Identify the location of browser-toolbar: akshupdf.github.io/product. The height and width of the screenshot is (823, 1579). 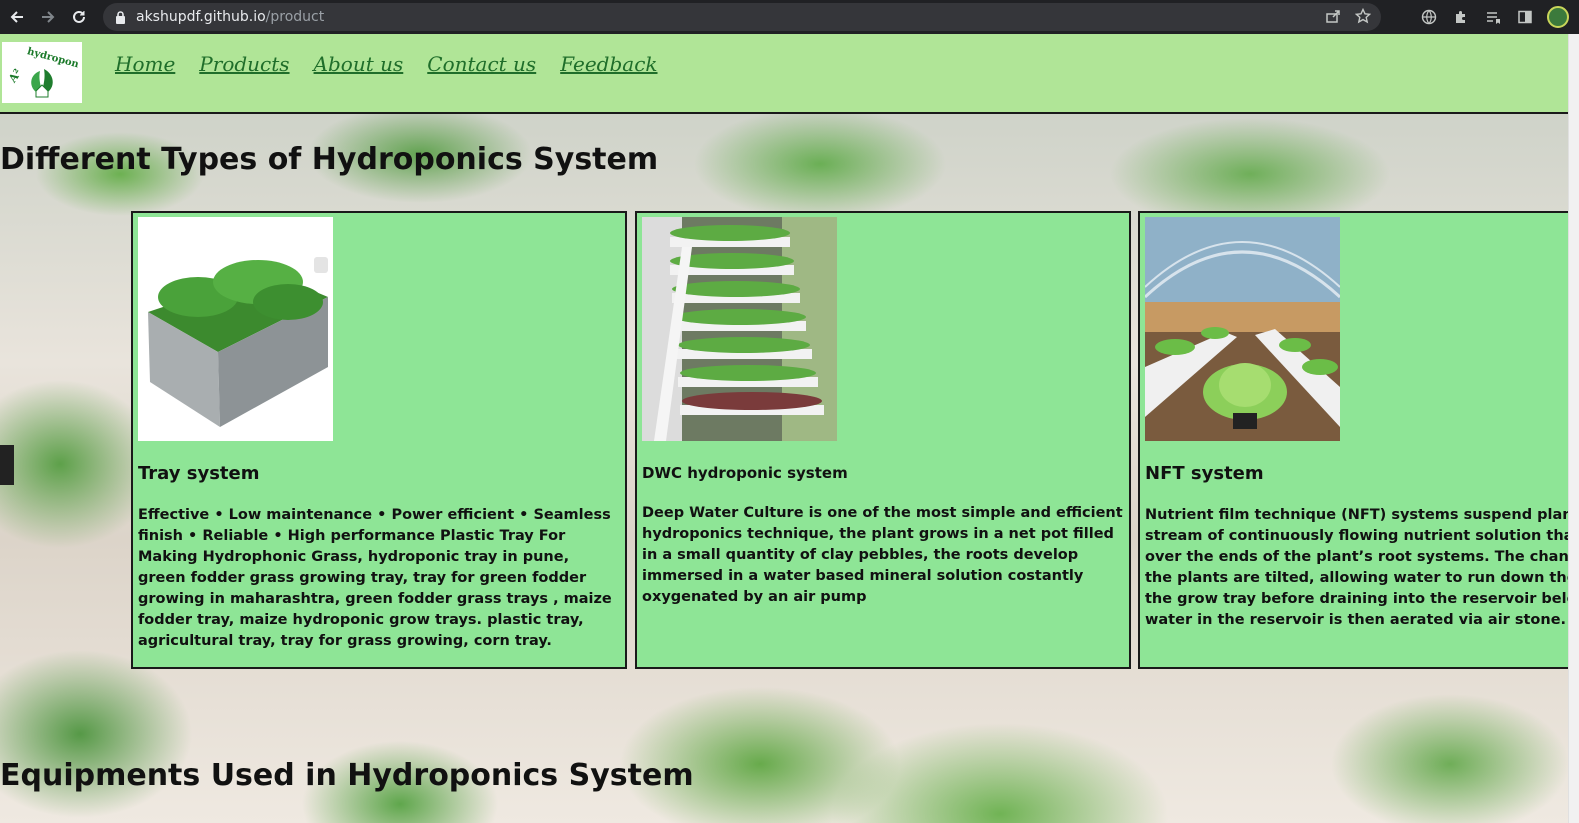
(789, 17).